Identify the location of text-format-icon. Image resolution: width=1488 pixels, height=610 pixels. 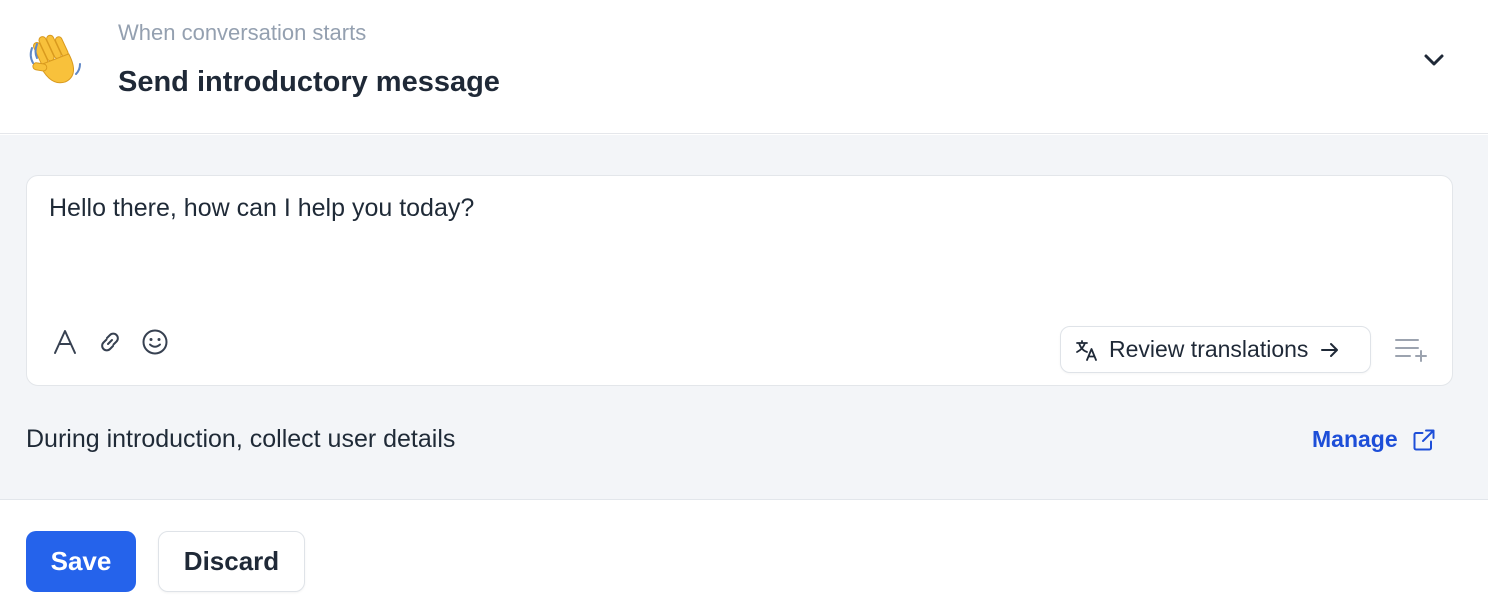
(65, 342).